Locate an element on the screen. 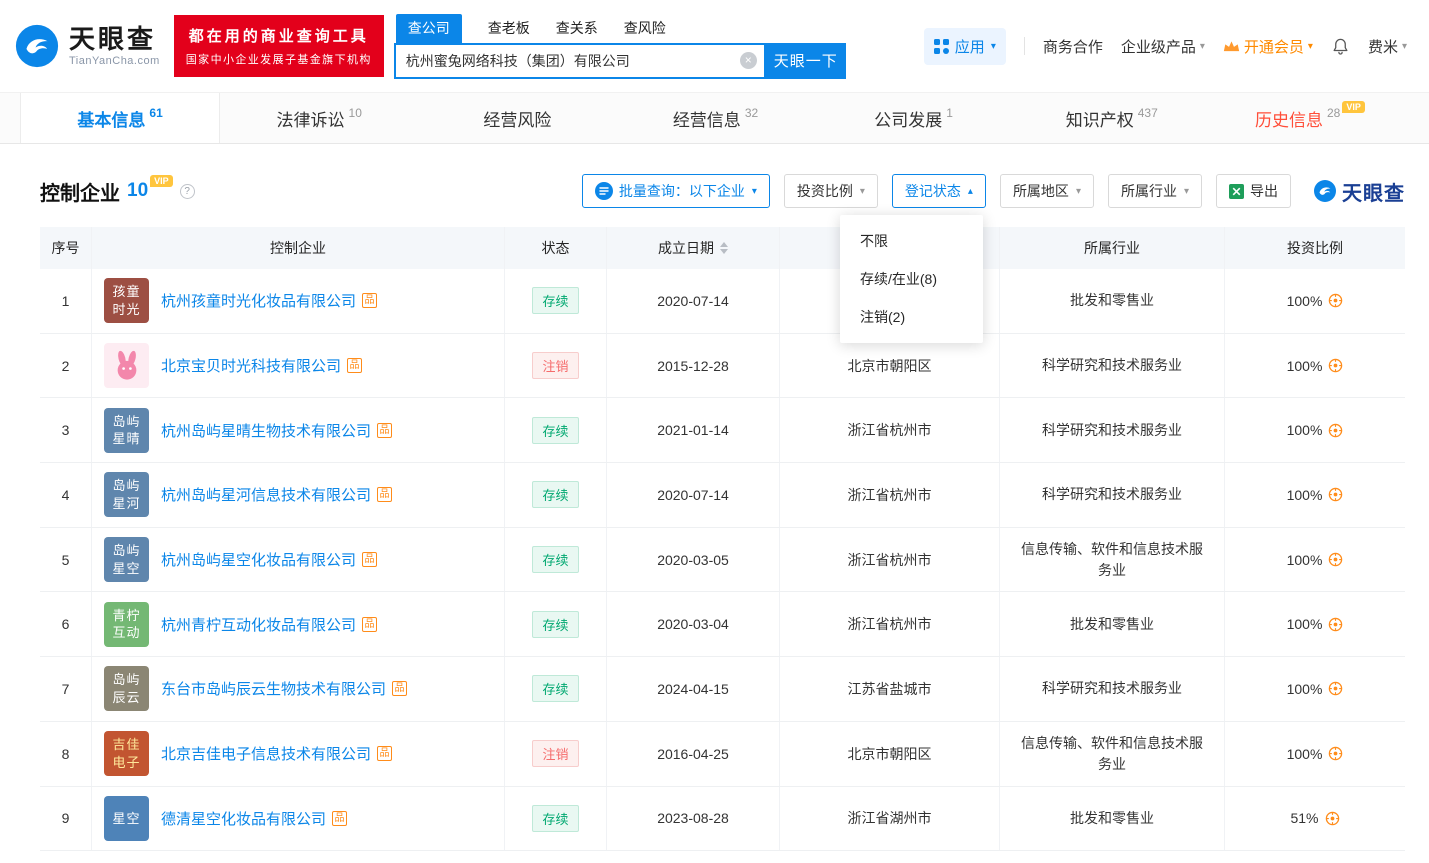 The image size is (1429, 863). search-tab: 查关系 is located at coordinates (577, 28).